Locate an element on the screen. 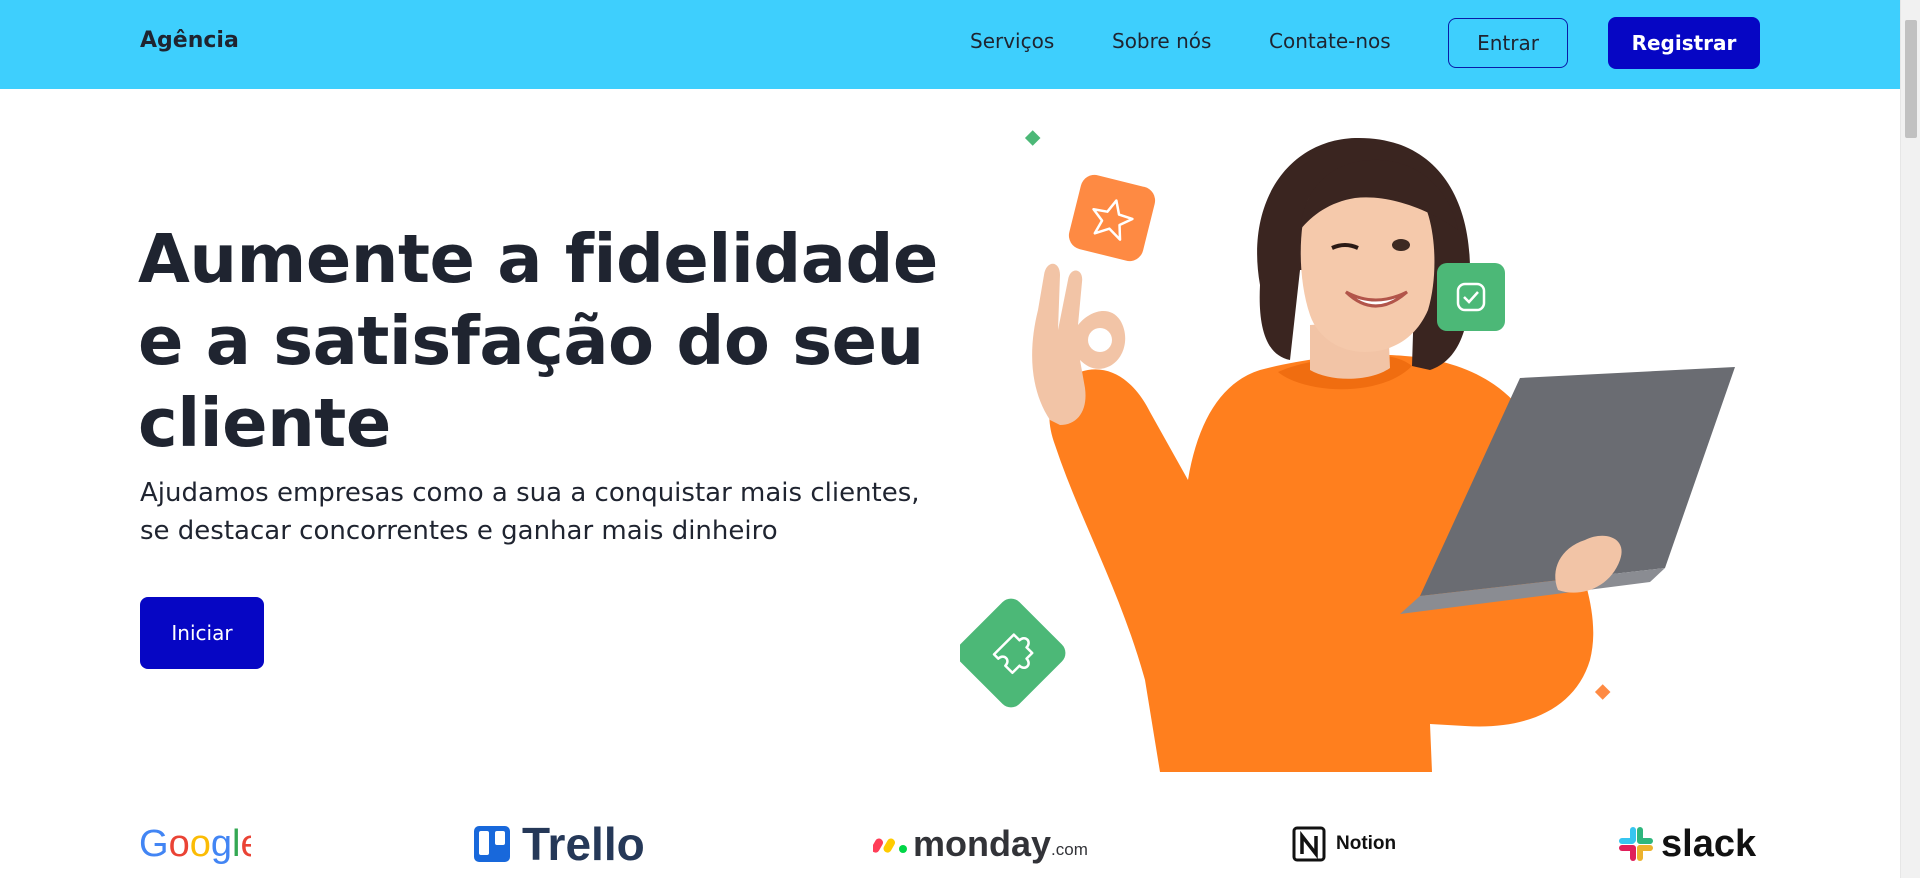 Image resolution: width=1920 pixels, height=878 pixels. brand-logo: Agência is located at coordinates (189, 40).